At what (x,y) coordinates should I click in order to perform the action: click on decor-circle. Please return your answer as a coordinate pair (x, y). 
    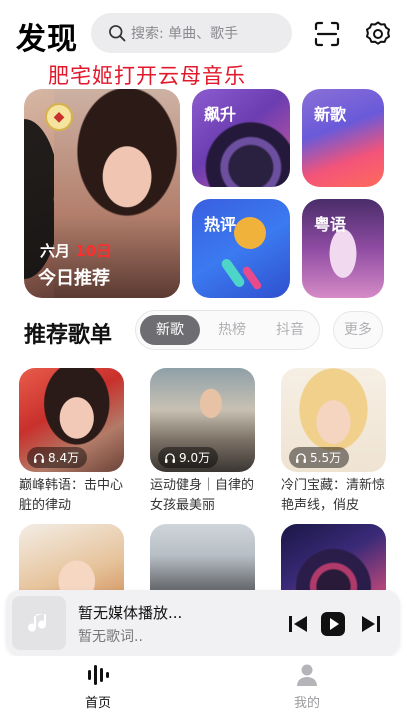
    Looking at the image, I should click on (250, 233).